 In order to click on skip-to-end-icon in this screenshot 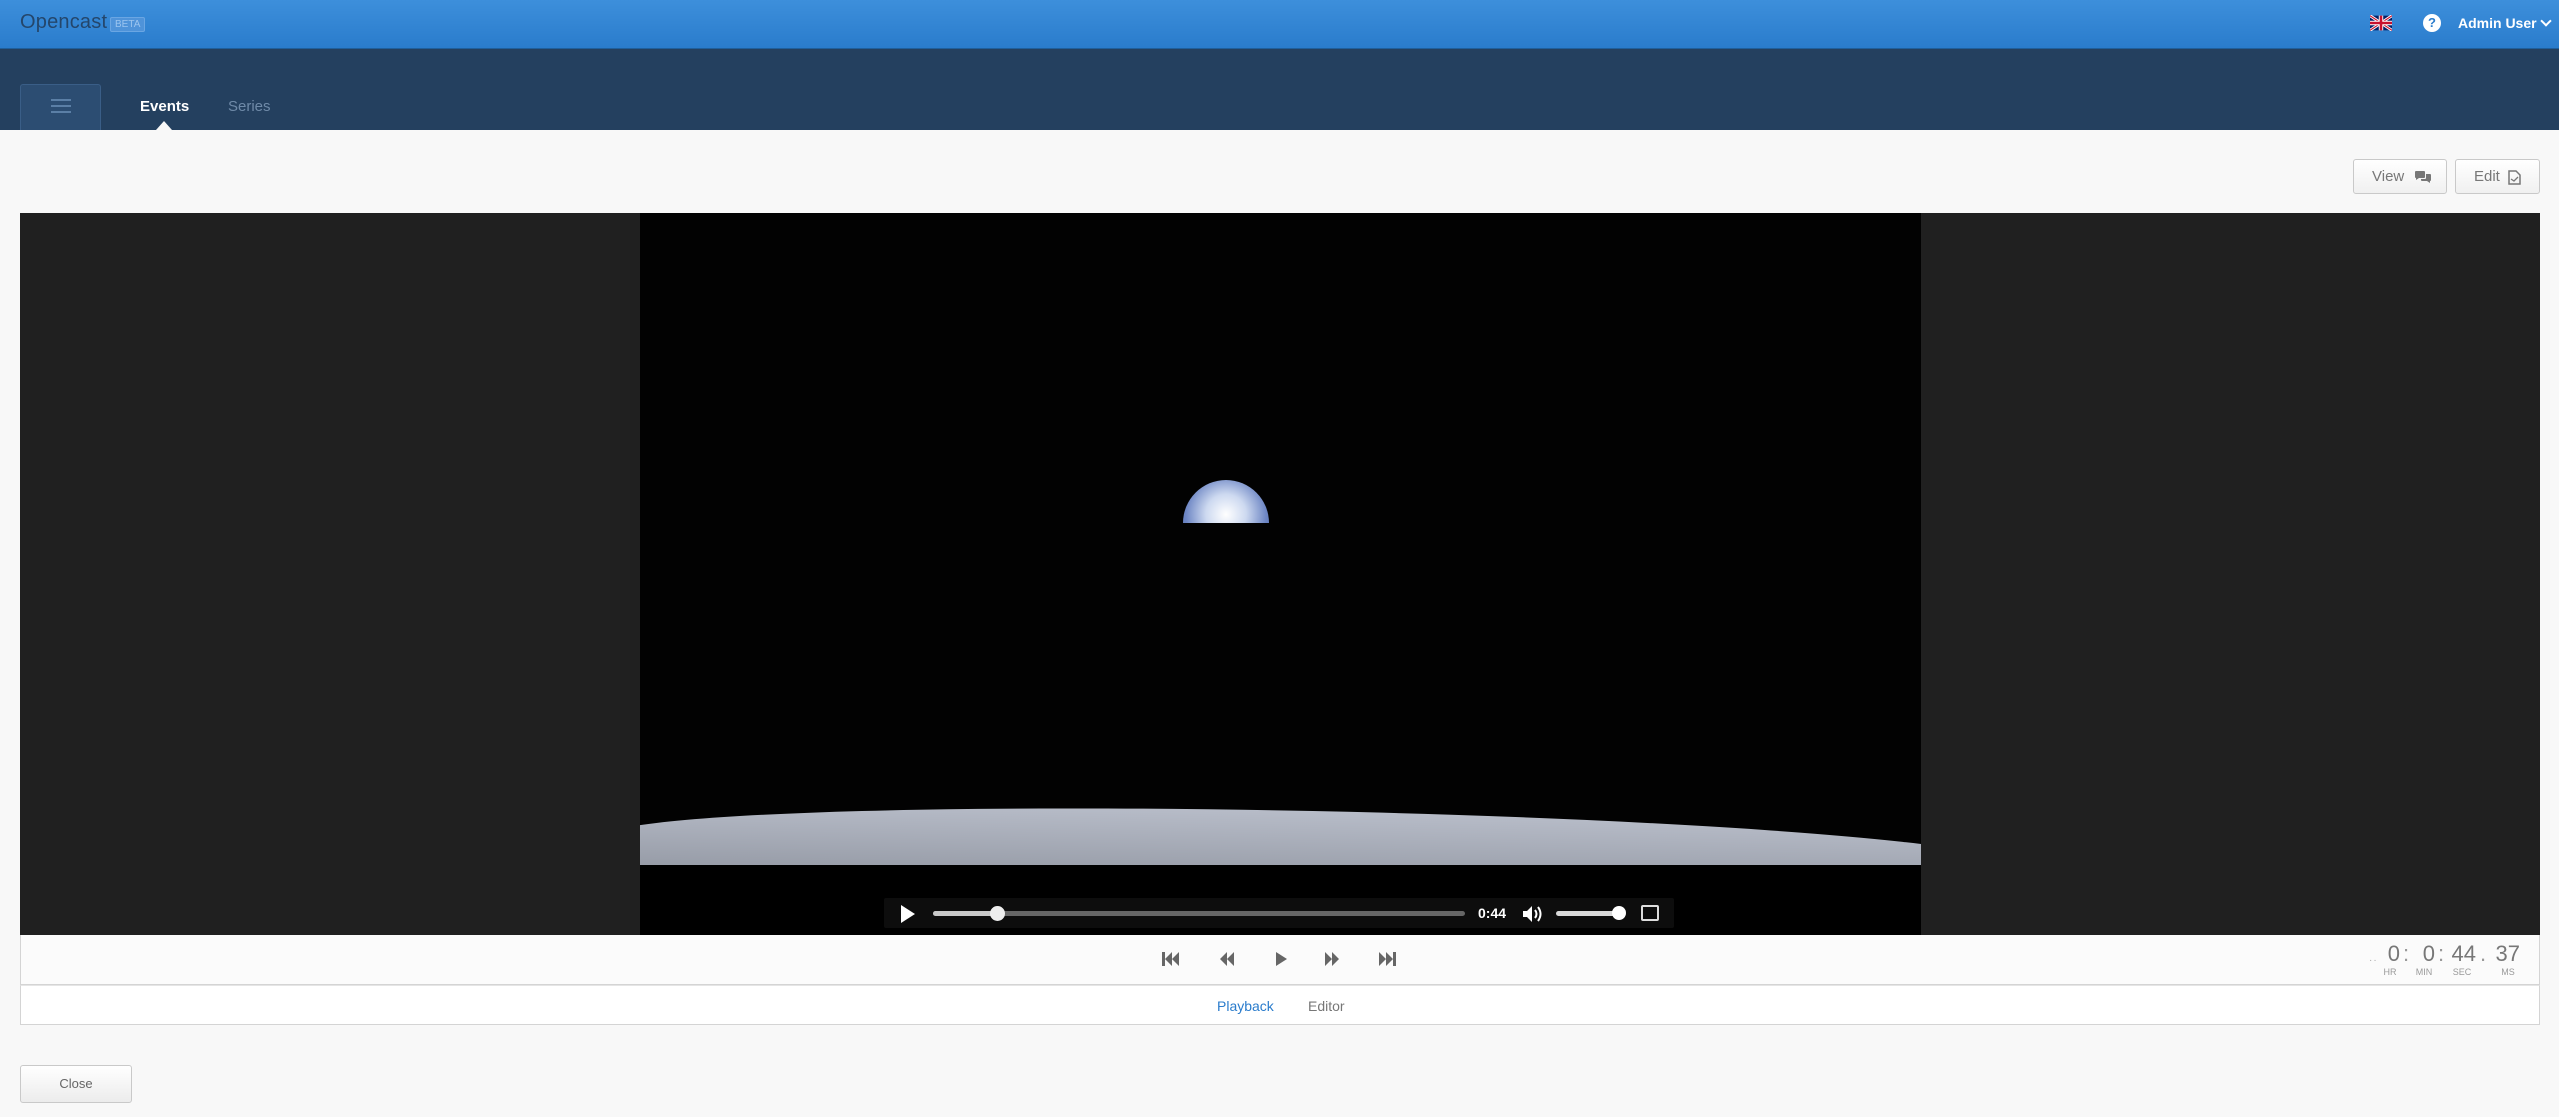, I will do `click(1387, 959)`.